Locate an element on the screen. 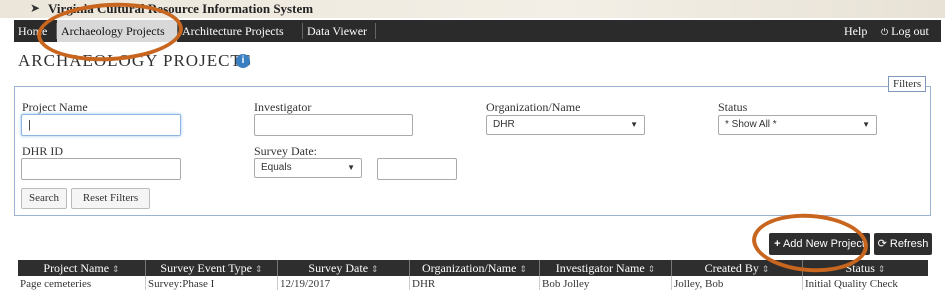 The image size is (945, 290). status-label: Status is located at coordinates (733, 107).